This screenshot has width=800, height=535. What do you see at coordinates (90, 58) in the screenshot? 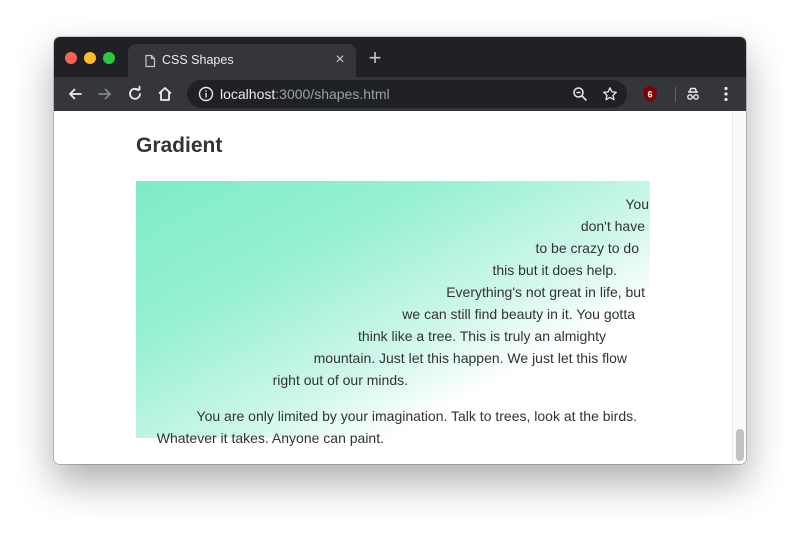
I see `minimize-window-button` at bounding box center [90, 58].